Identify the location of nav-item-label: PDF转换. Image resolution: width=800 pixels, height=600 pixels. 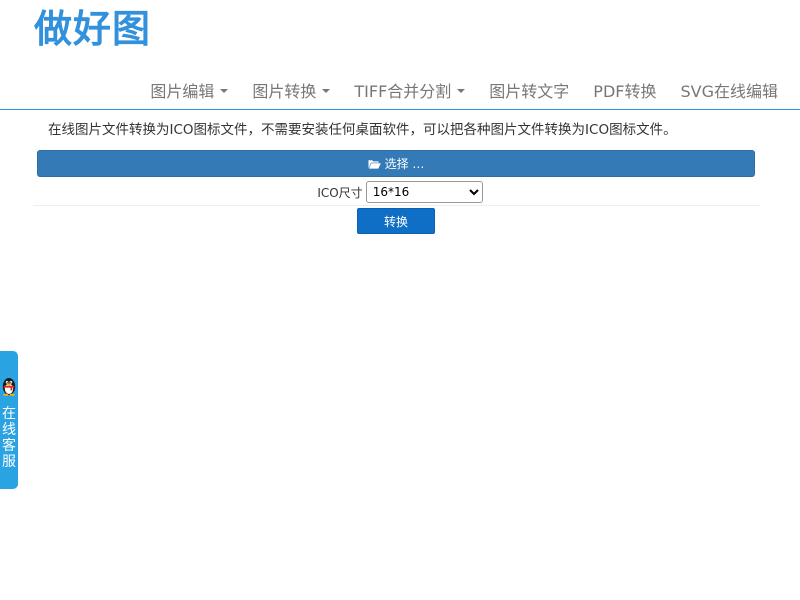
(625, 91).